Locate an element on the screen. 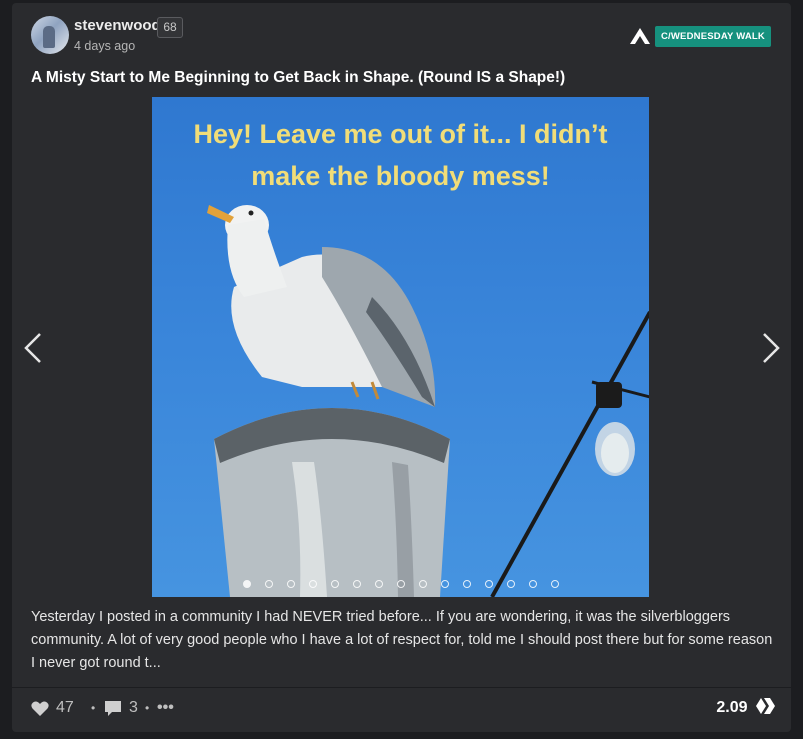 Image resolution: width=803 pixels, height=739 pixels. community-tag: C/WEDNESDAY WALK is located at coordinates (700, 36).